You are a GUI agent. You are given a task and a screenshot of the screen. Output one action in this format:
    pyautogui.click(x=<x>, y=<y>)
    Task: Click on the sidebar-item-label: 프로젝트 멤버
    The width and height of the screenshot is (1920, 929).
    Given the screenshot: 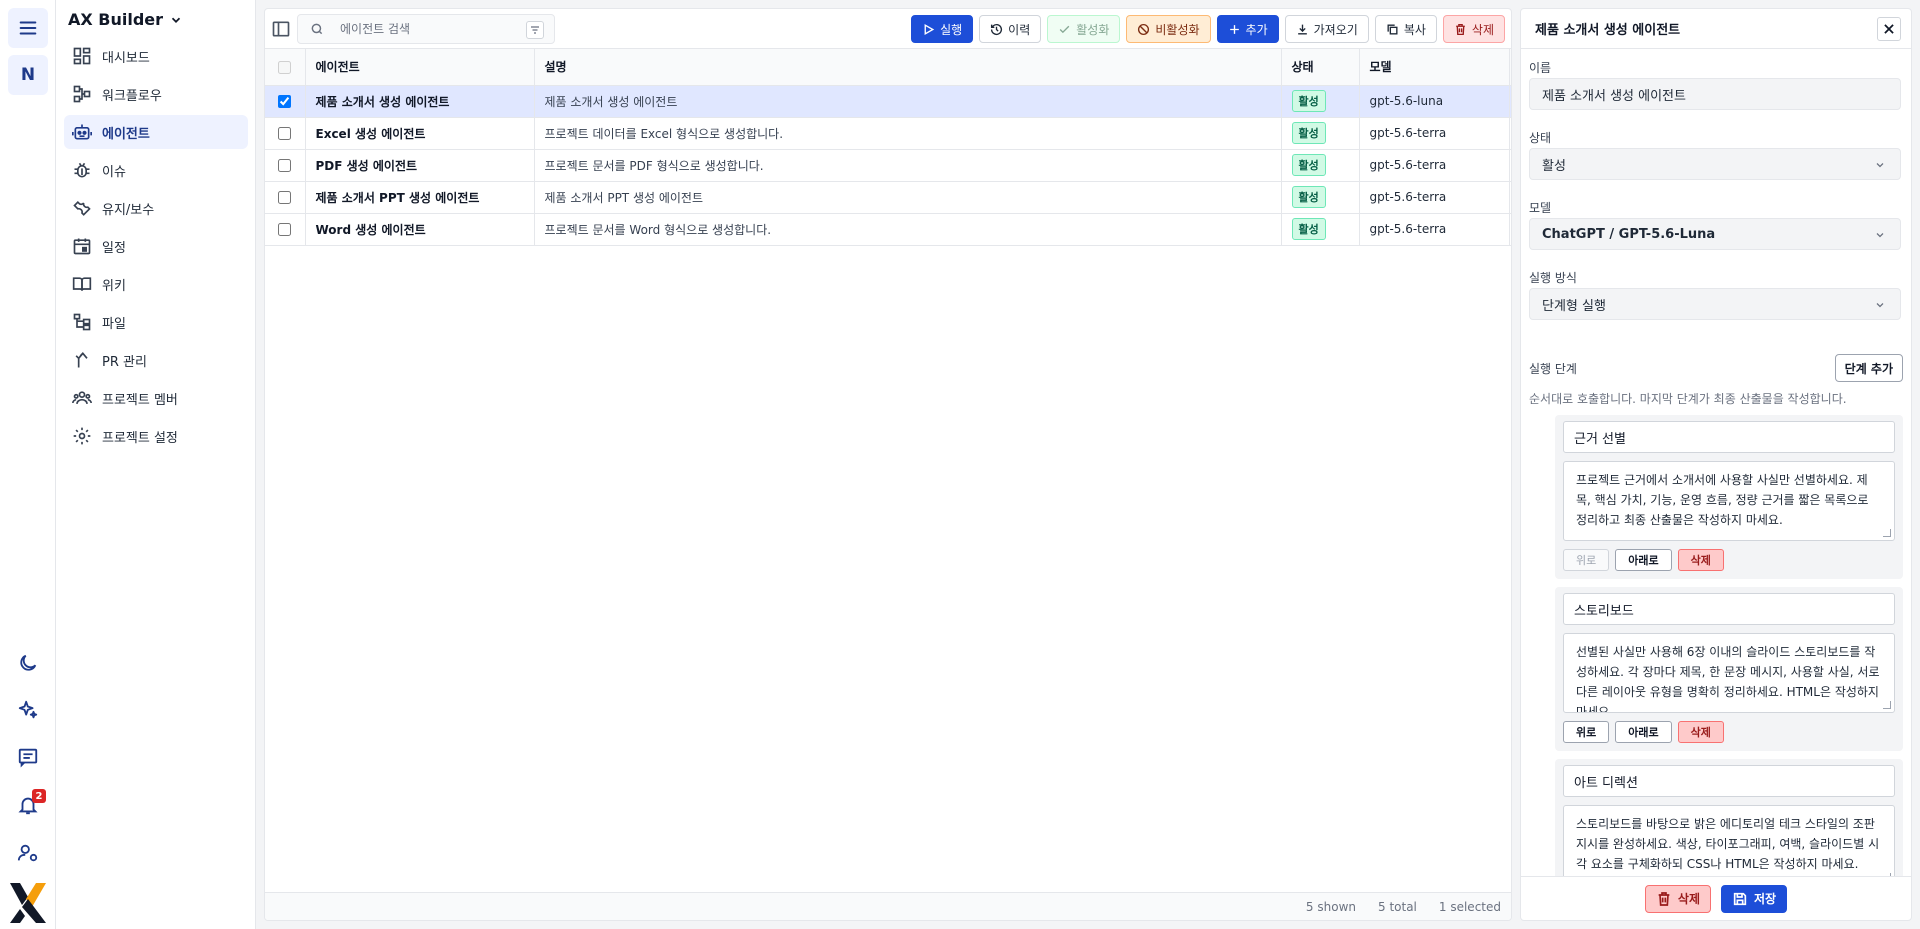 What is the action you would take?
    pyautogui.click(x=140, y=400)
    